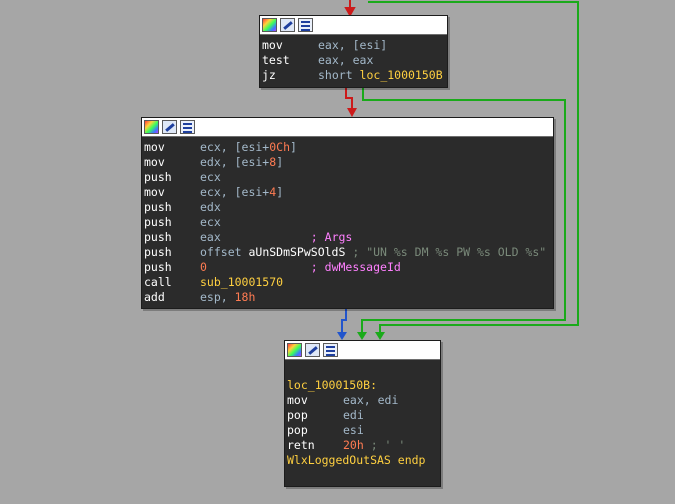 The image size is (675, 504). Describe the element at coordinates (348, 162) in the screenshot. I see `asm-line: mov edx, [esi+8]` at that location.